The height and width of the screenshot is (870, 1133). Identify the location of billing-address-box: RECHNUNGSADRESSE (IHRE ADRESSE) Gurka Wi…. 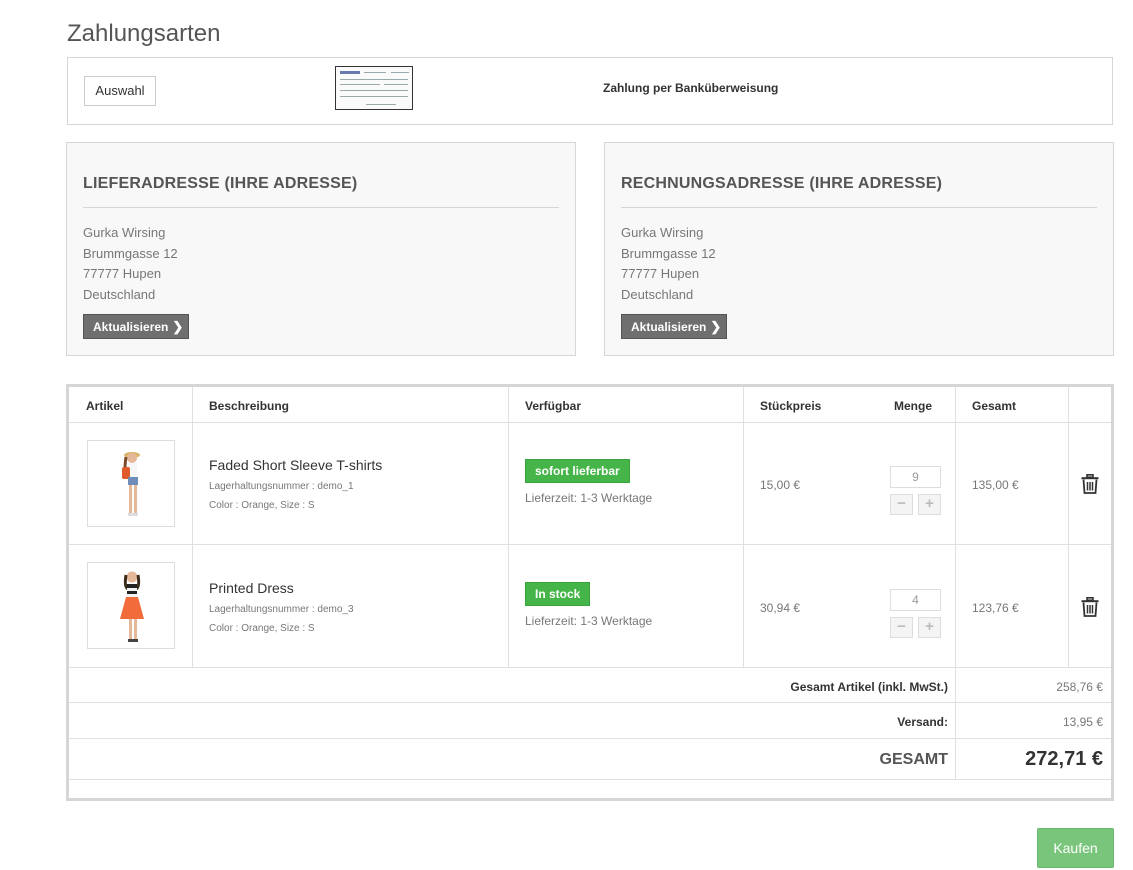
(859, 249).